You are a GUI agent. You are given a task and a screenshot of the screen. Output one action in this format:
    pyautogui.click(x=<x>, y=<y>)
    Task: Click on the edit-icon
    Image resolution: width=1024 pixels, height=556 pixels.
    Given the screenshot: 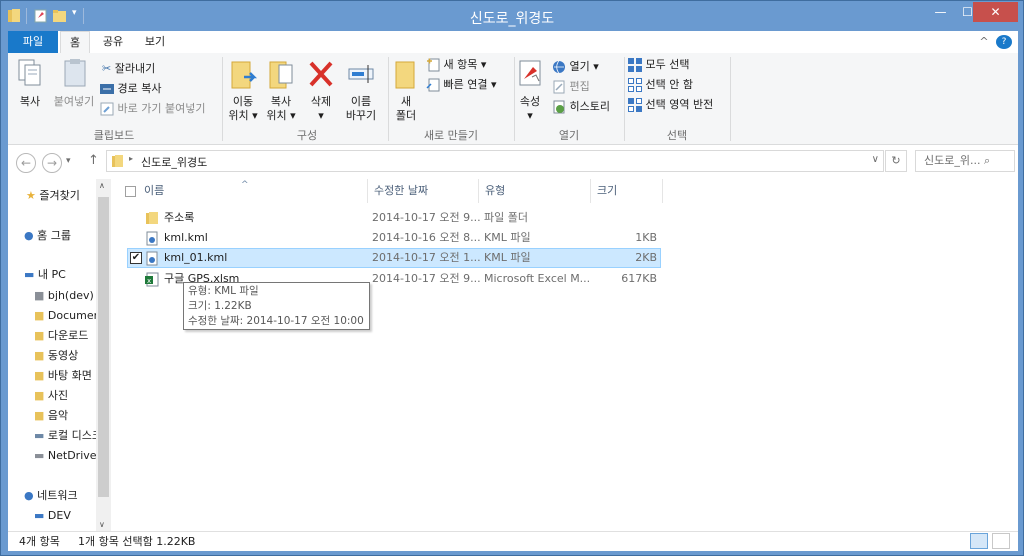 What is the action you would take?
    pyautogui.click(x=559, y=87)
    